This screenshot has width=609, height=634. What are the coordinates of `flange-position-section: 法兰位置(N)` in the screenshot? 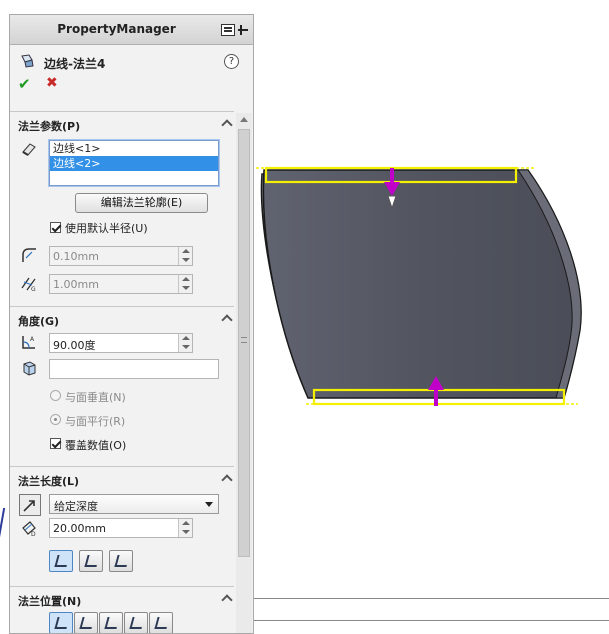 It's located at (122, 609).